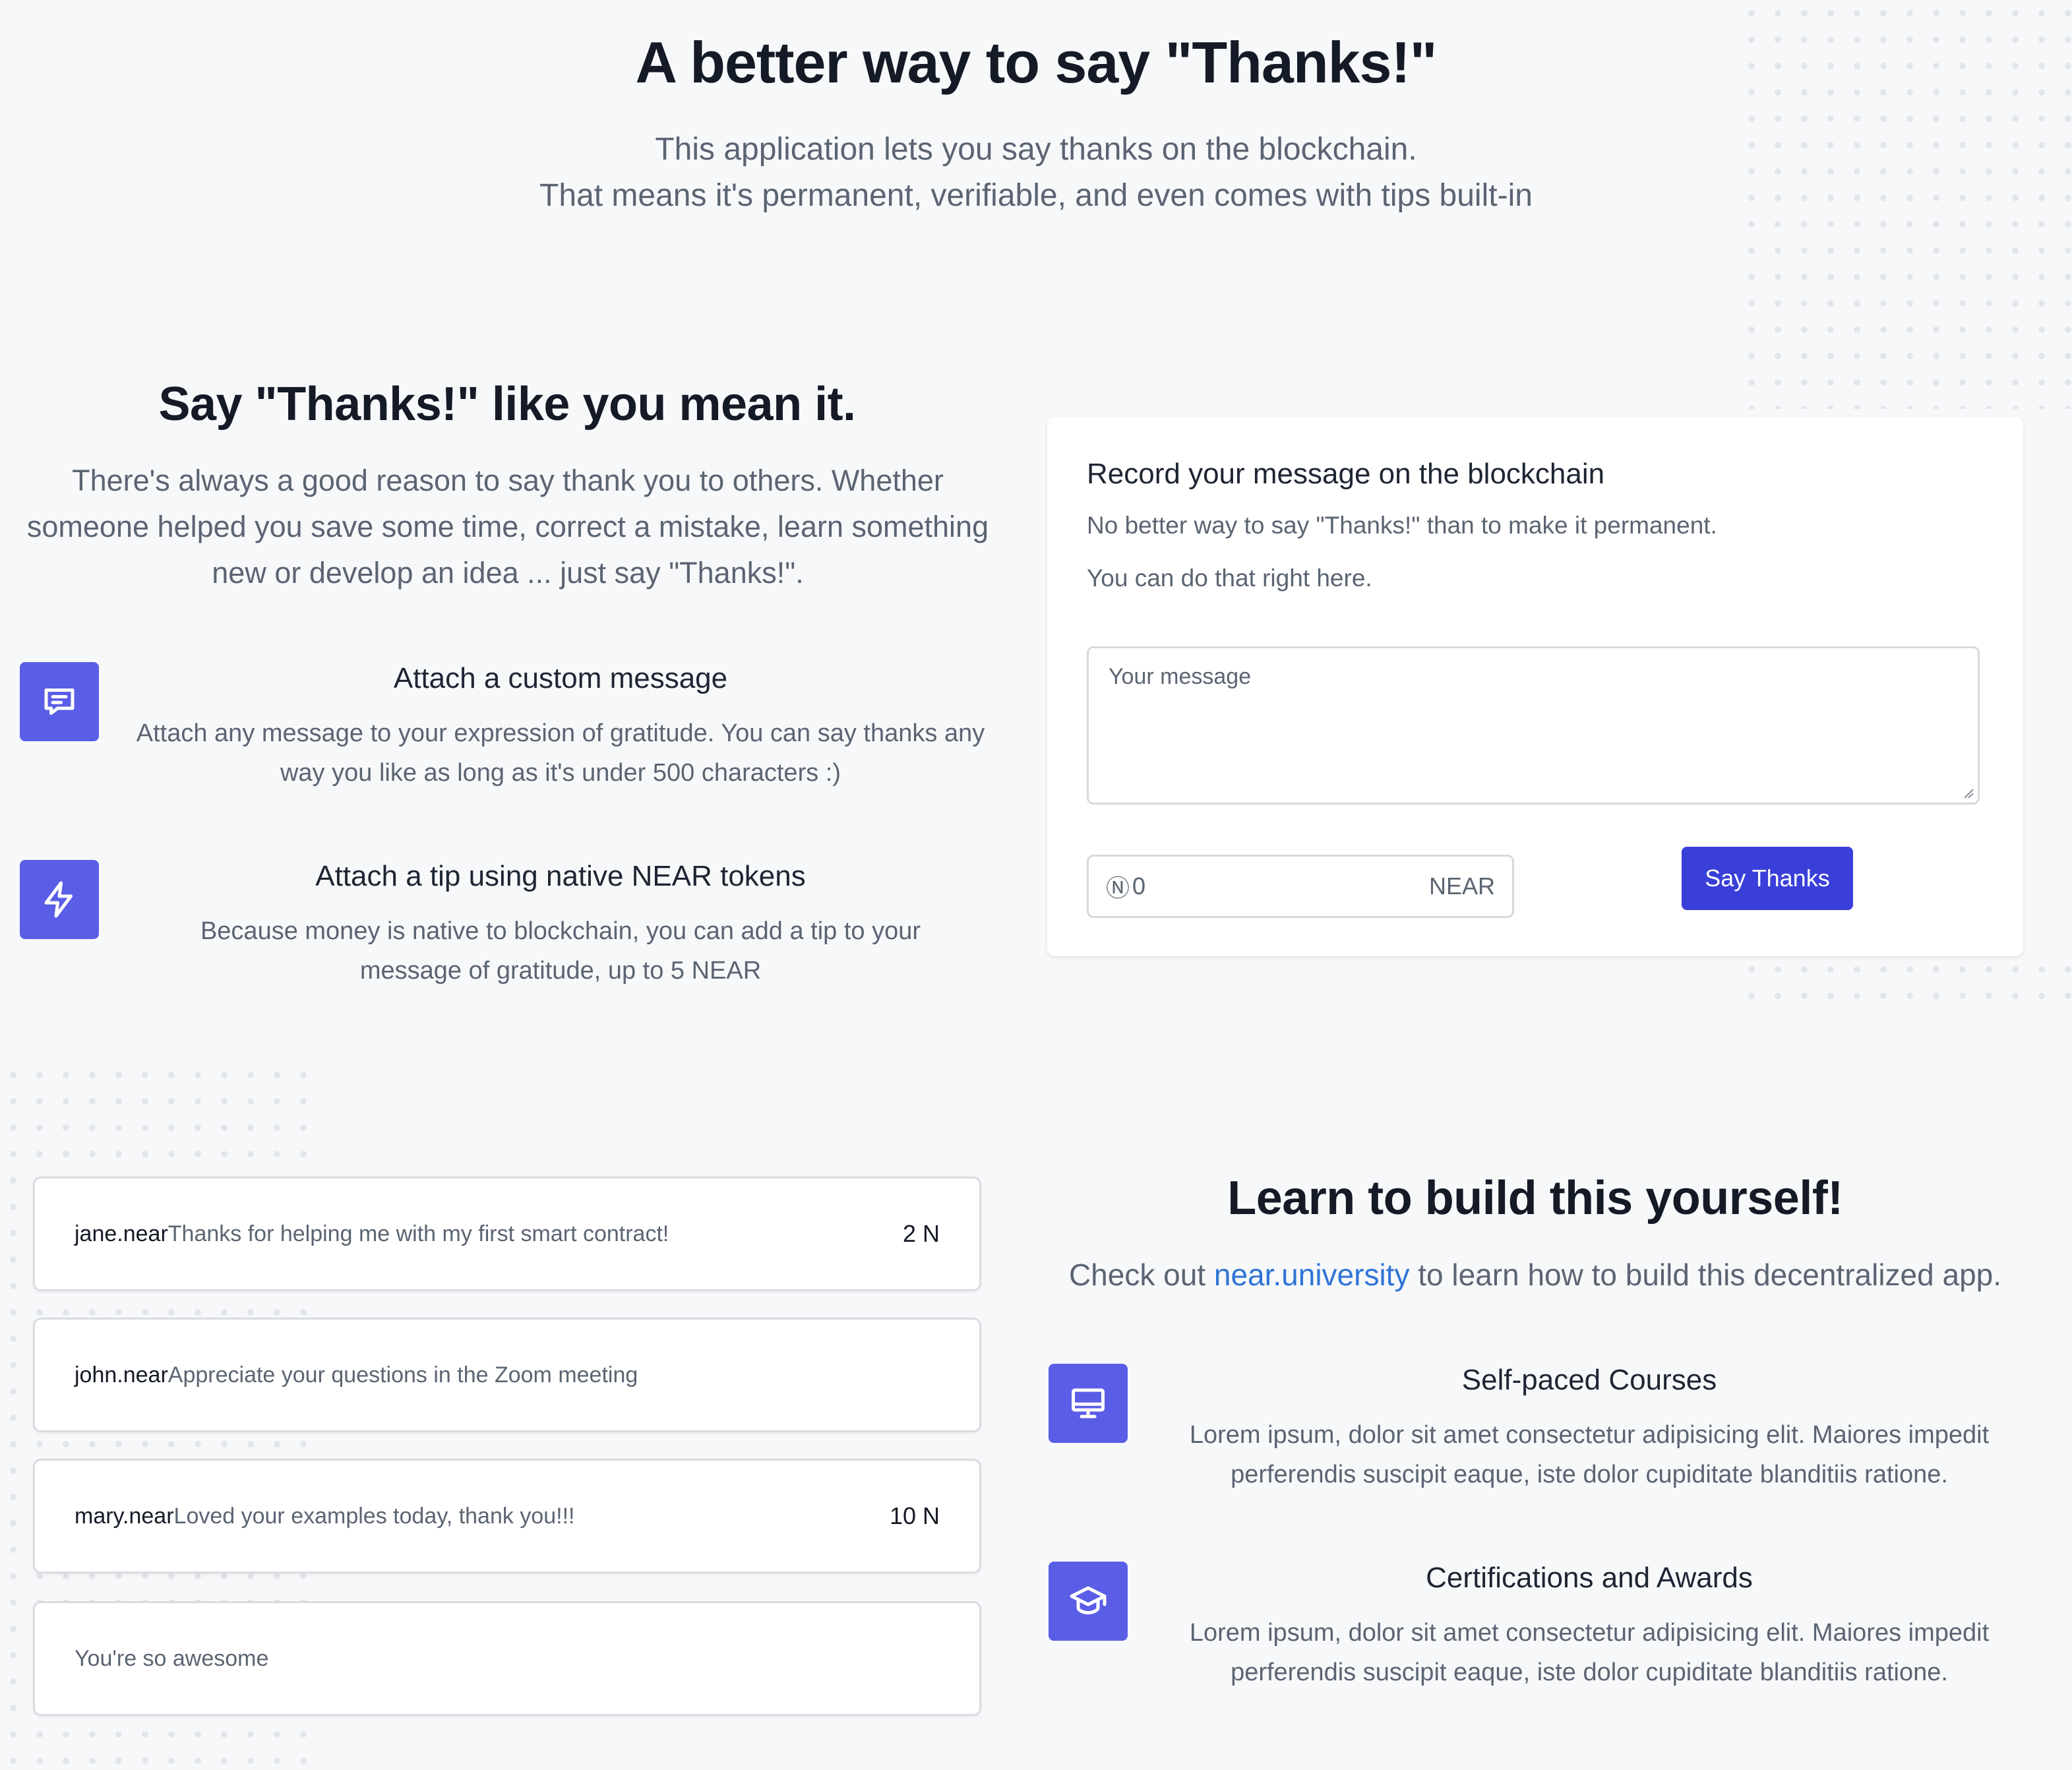  What do you see at coordinates (1346, 474) in the screenshot?
I see `form-title: Record your message on the blockchain` at bounding box center [1346, 474].